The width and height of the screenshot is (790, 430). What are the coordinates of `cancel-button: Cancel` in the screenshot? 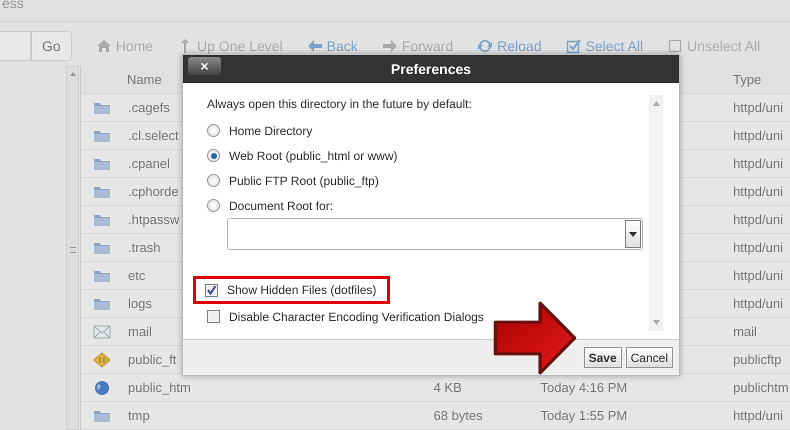 It's located at (649, 357).